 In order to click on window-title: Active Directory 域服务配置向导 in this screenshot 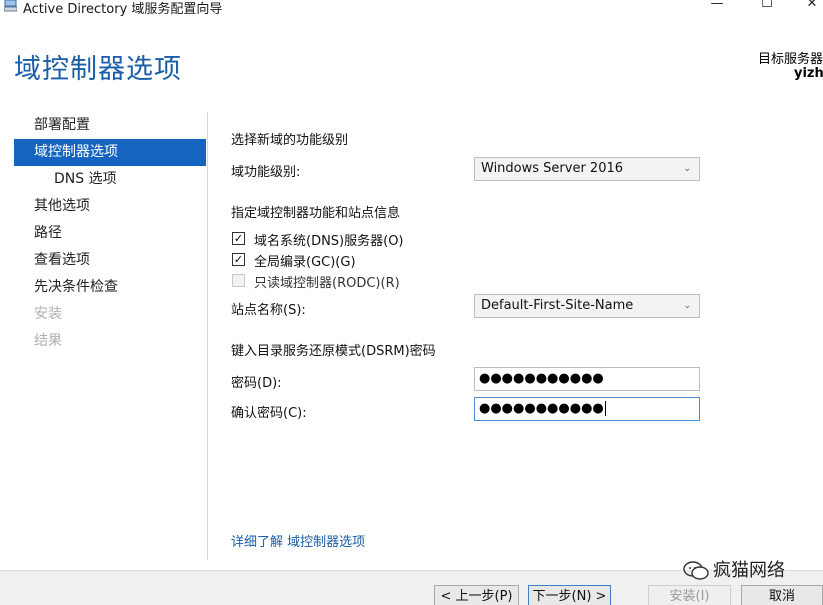, I will do `click(123, 9)`.